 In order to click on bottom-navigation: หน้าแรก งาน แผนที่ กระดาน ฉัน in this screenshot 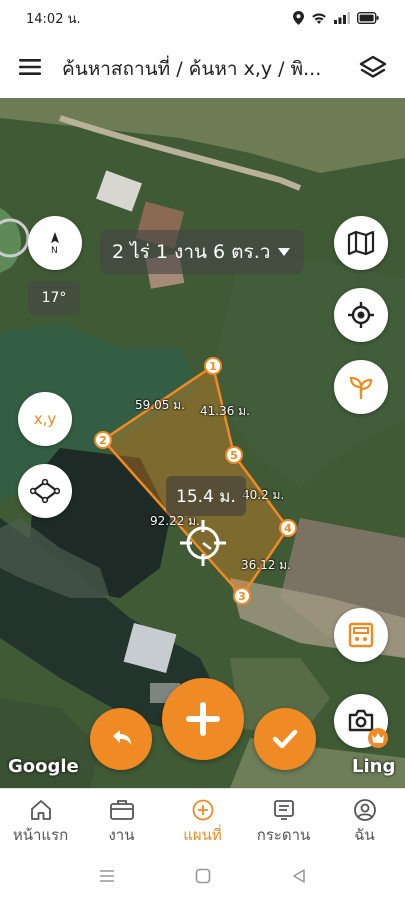, I will do `click(202, 820)`.